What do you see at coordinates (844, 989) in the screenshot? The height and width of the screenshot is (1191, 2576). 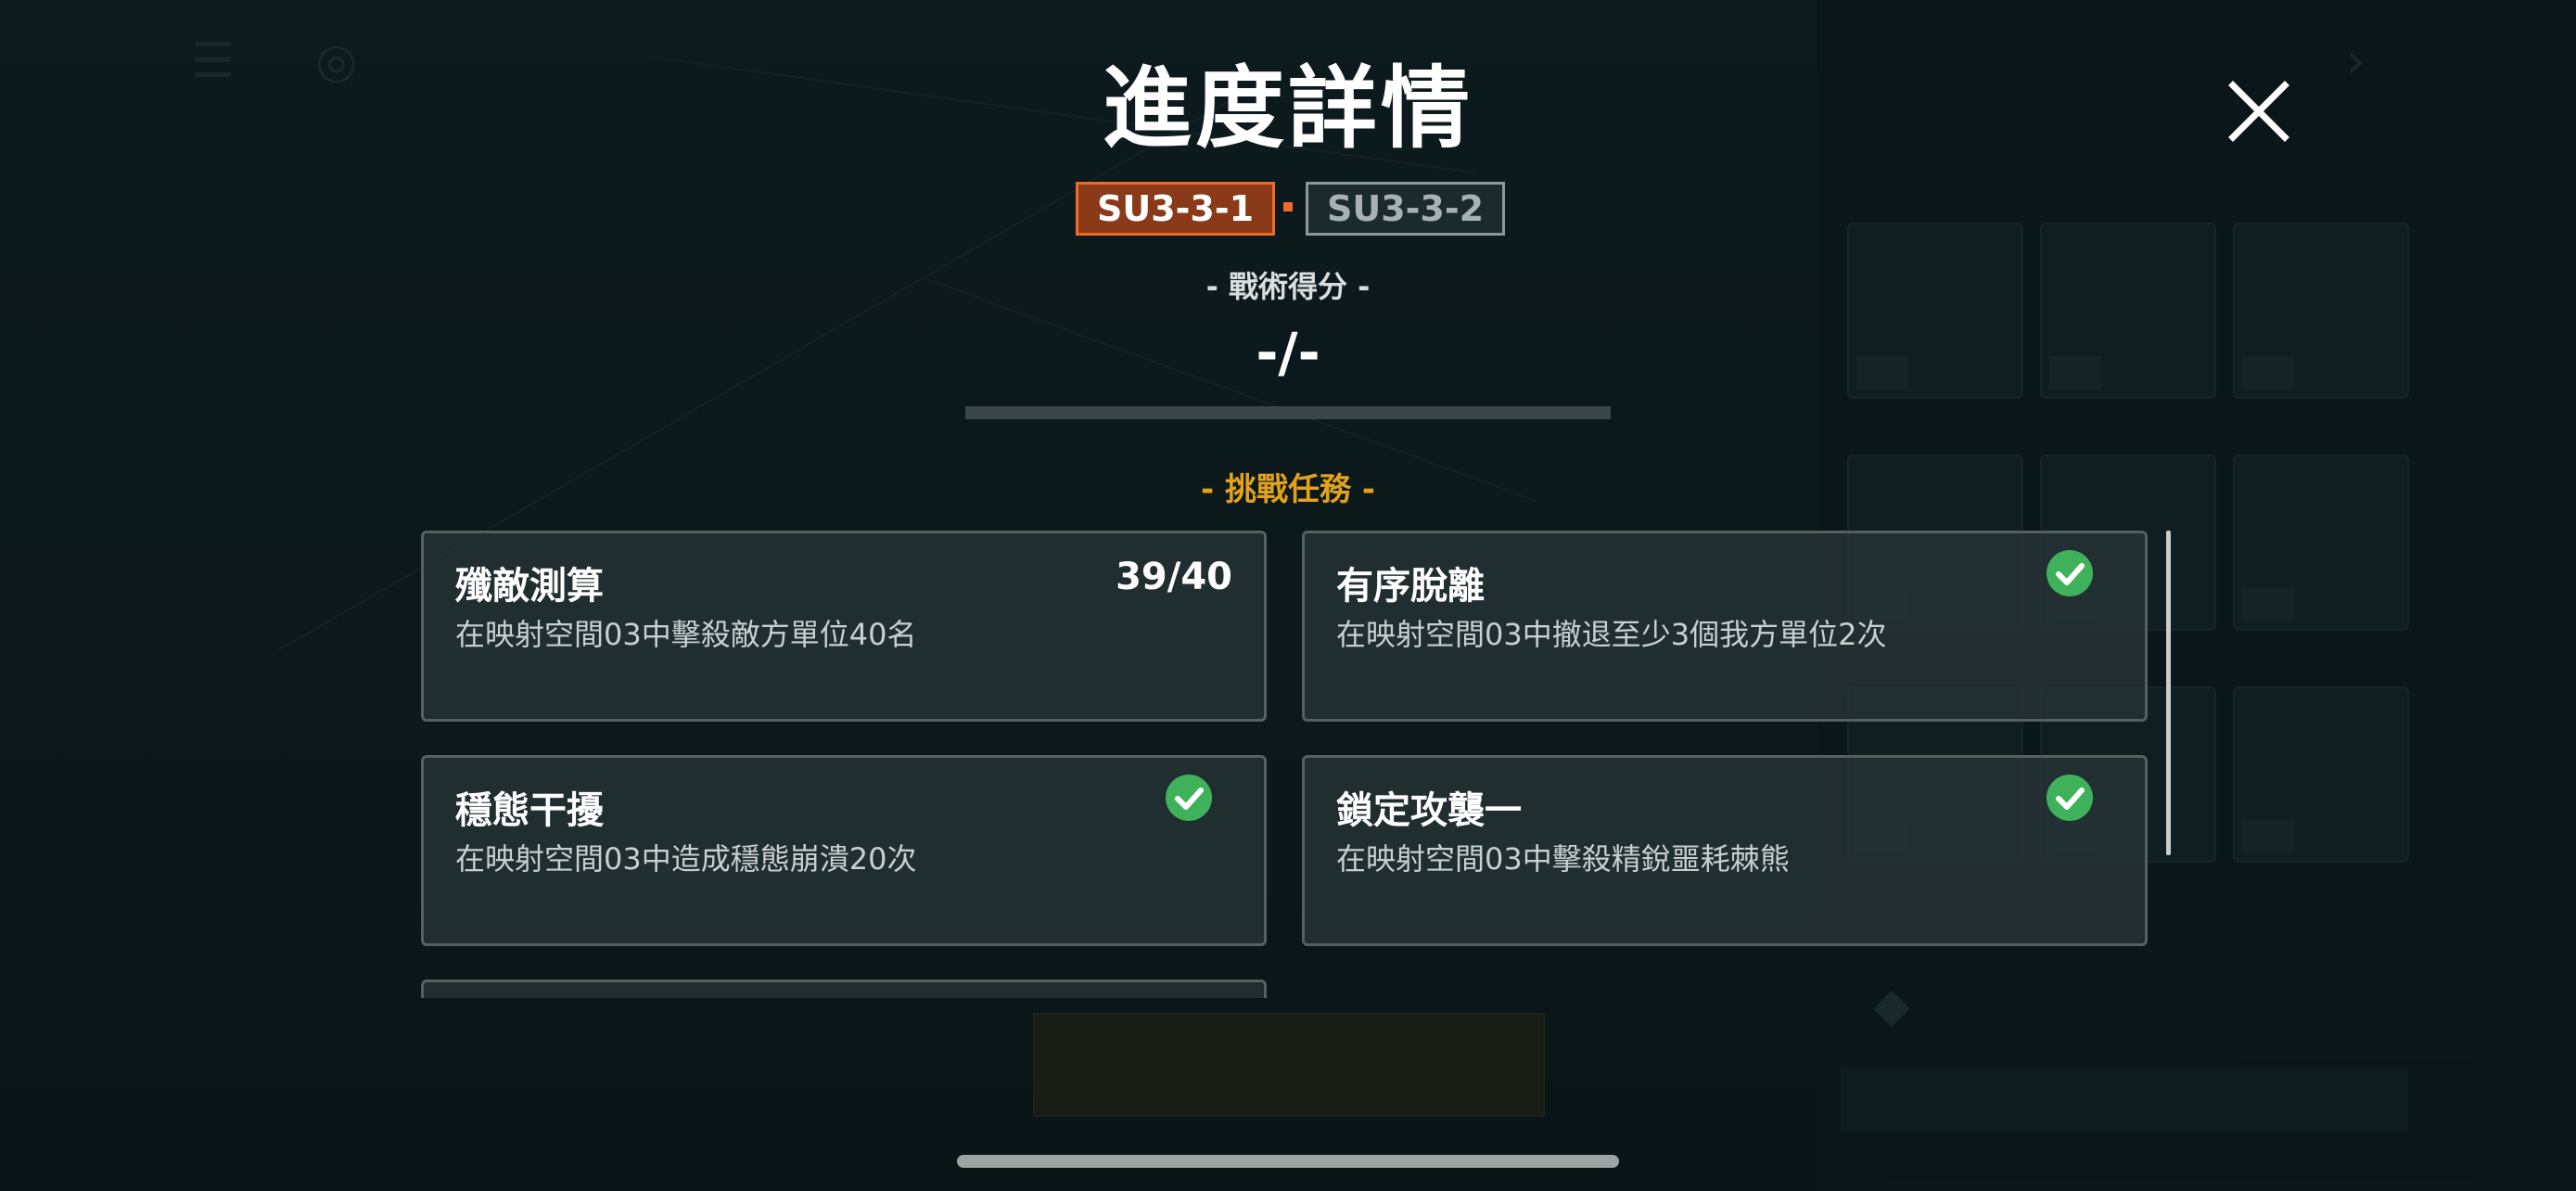 I see `task-card-partial` at bounding box center [844, 989].